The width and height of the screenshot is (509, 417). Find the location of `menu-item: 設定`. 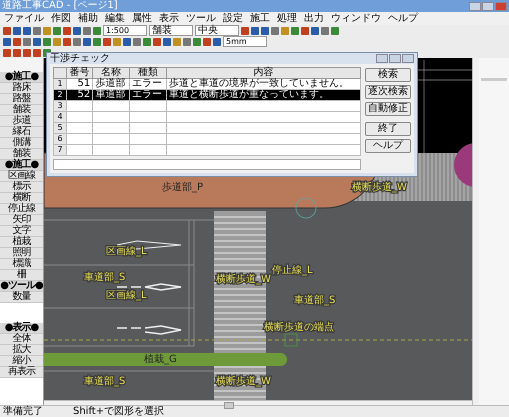

menu-item: 設定 is located at coordinates (233, 18).